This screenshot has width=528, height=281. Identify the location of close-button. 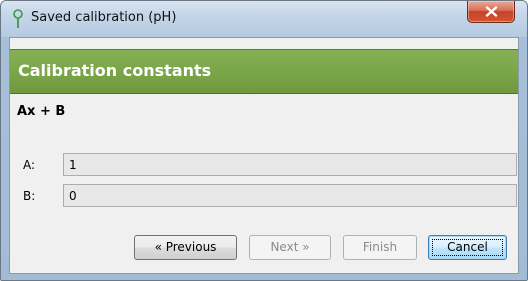
(491, 12).